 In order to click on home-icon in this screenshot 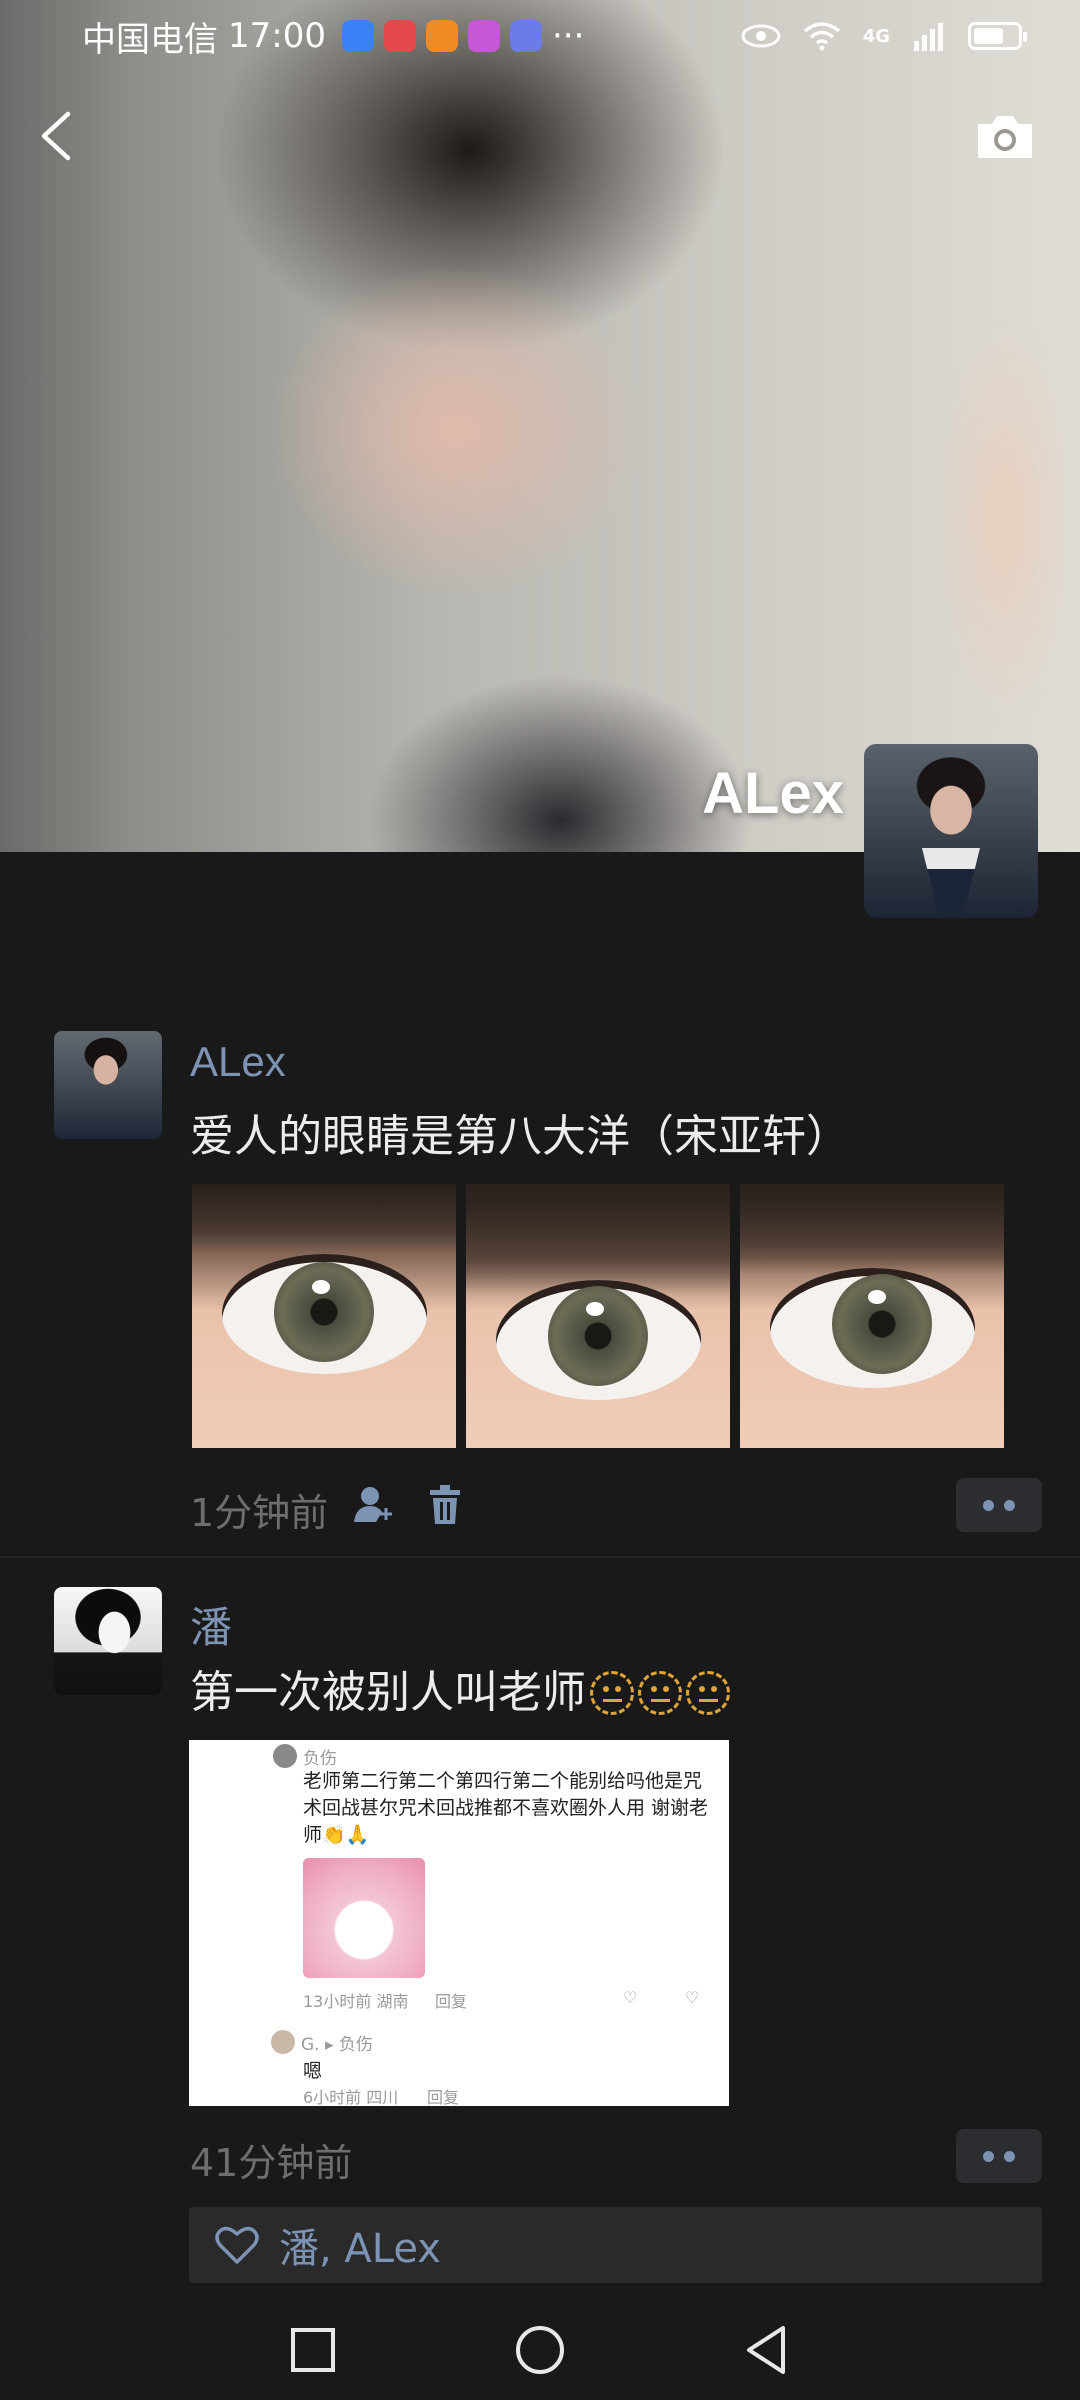, I will do `click(540, 2350)`.